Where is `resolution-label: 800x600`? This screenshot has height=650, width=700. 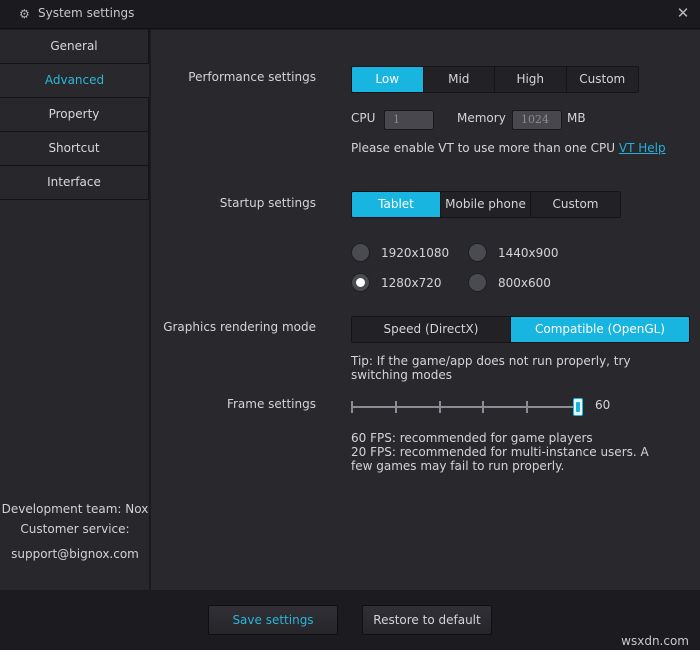
resolution-label: 800x600 is located at coordinates (524, 282).